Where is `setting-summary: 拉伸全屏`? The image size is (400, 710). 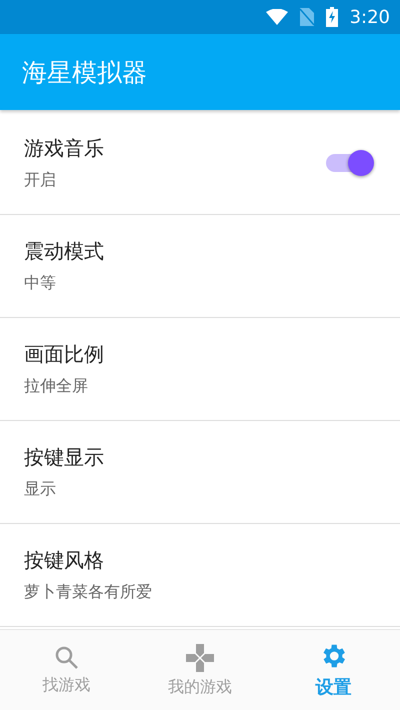 setting-summary: 拉伸全屏 is located at coordinates (56, 386).